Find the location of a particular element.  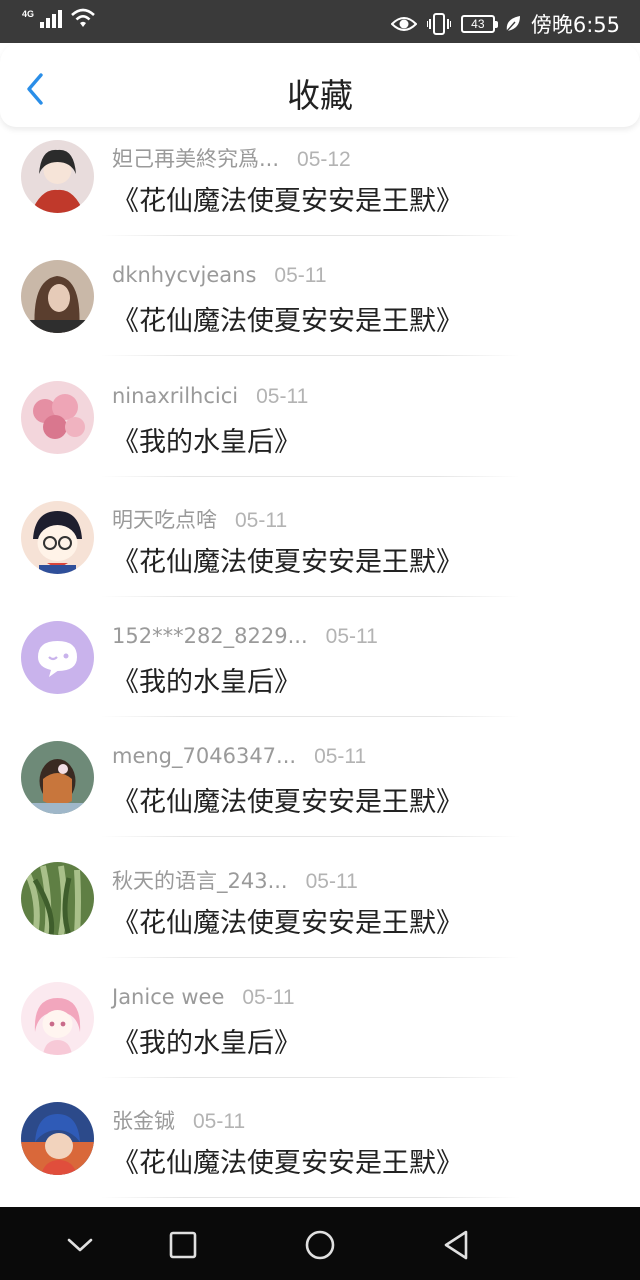

item-meta: Janice wee 05-11 is located at coordinates (203, 997).